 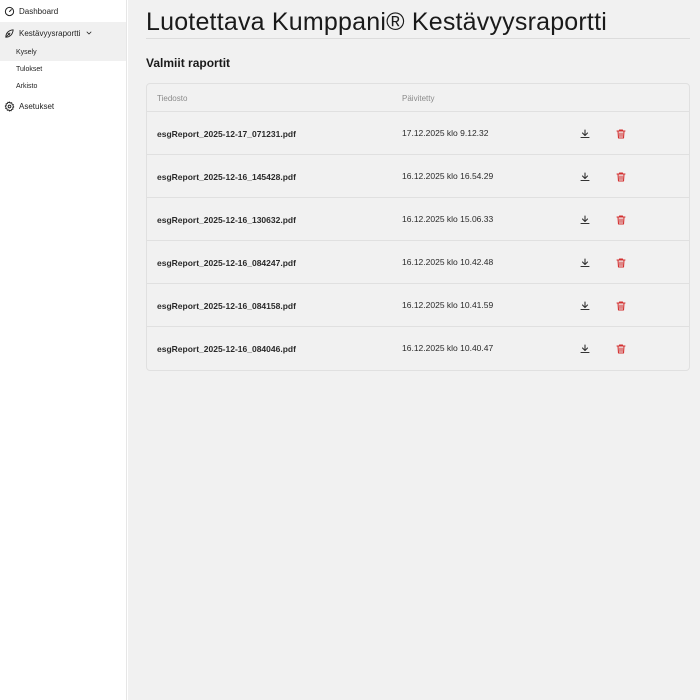 I want to click on column-header-updated: Päivitetty, so click(x=418, y=98).